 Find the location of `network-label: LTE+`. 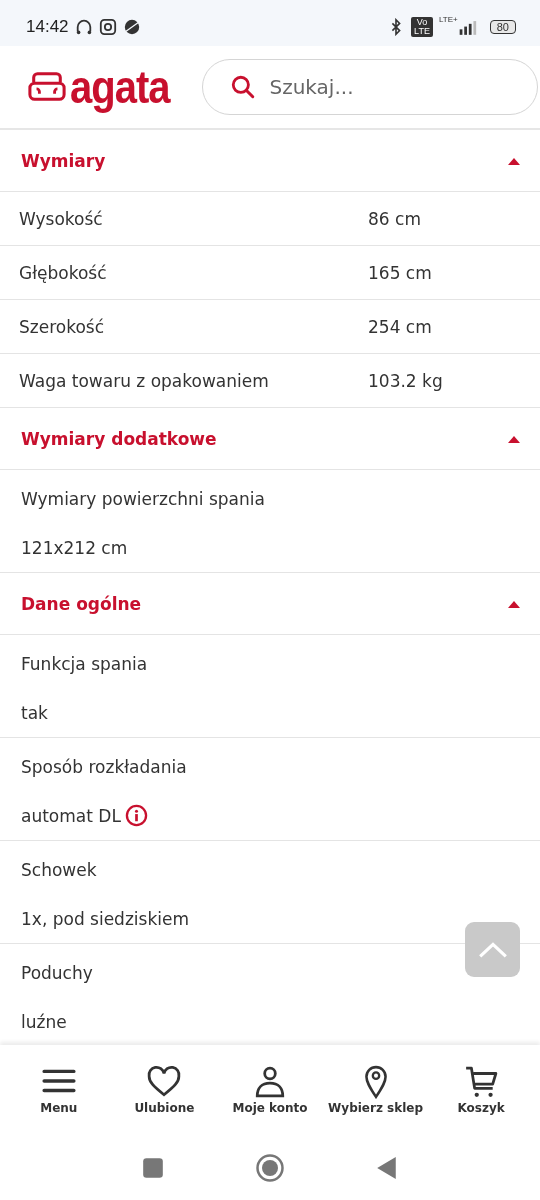

network-label: LTE+ is located at coordinates (448, 19).